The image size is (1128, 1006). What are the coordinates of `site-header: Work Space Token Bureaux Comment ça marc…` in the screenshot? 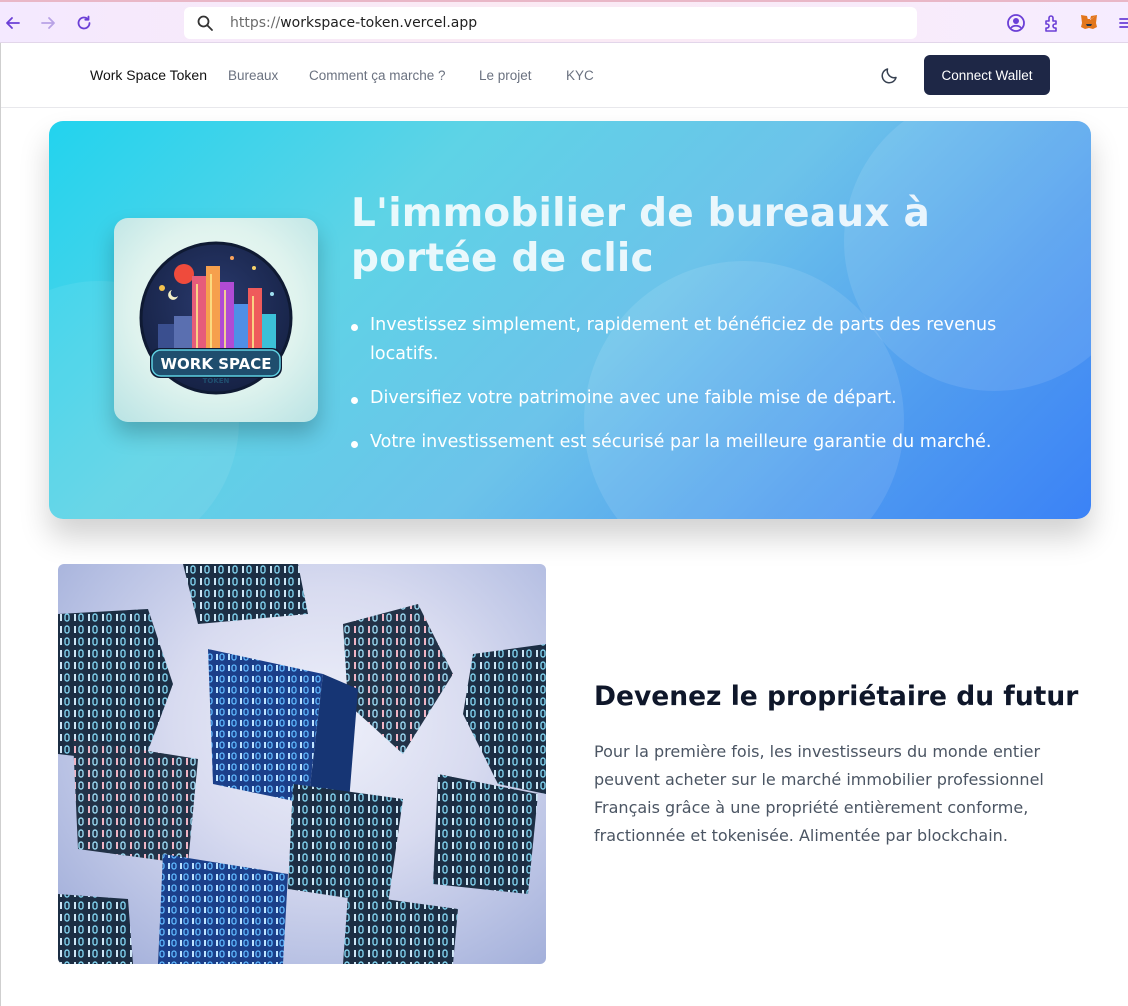 It's located at (564, 75).